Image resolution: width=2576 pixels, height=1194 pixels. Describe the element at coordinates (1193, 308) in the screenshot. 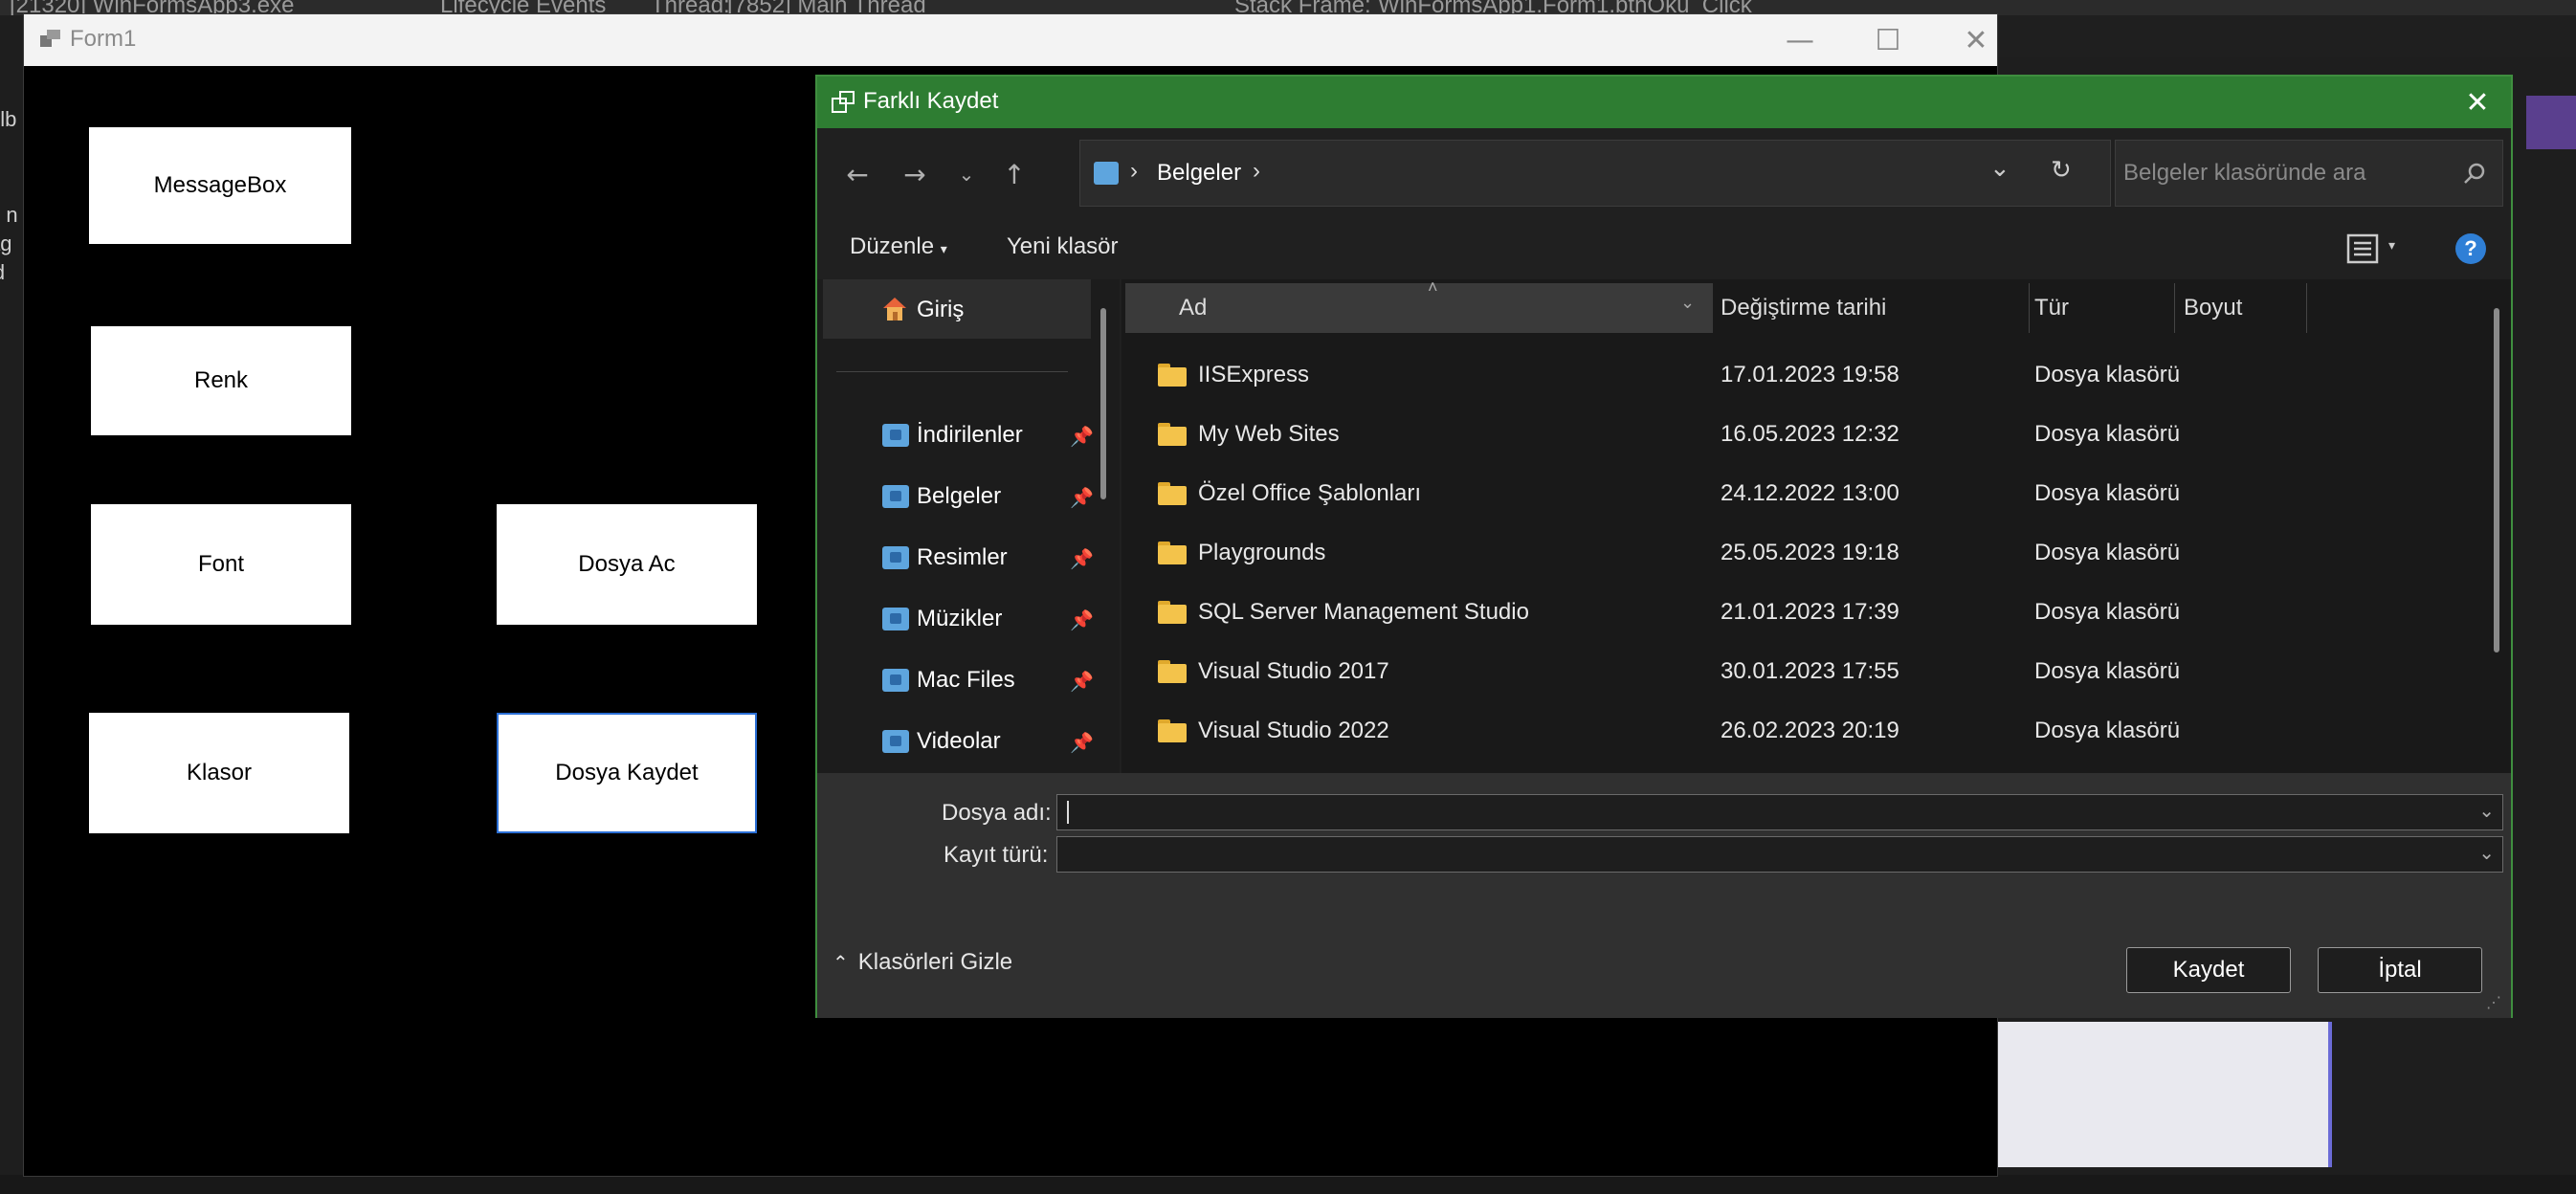

I see `column-header-name: Ad` at that location.